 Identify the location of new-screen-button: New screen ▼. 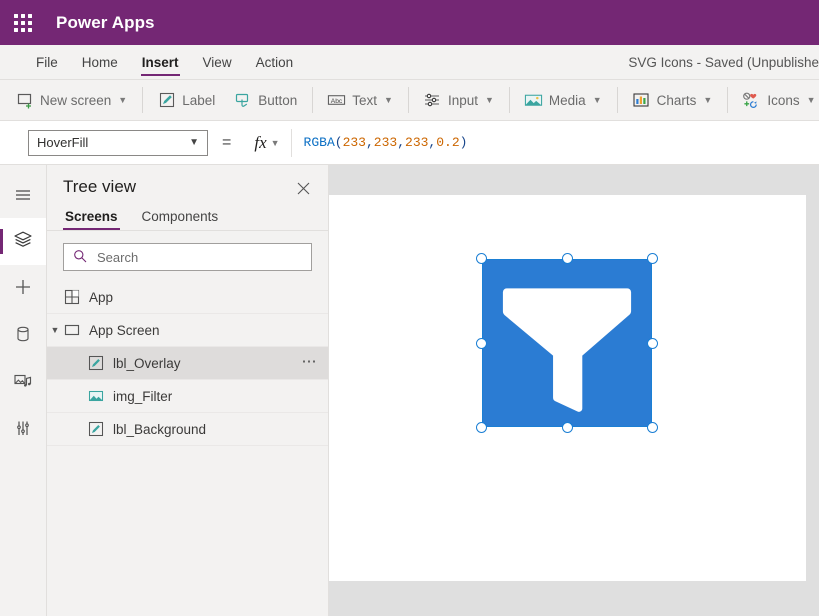
(71, 100).